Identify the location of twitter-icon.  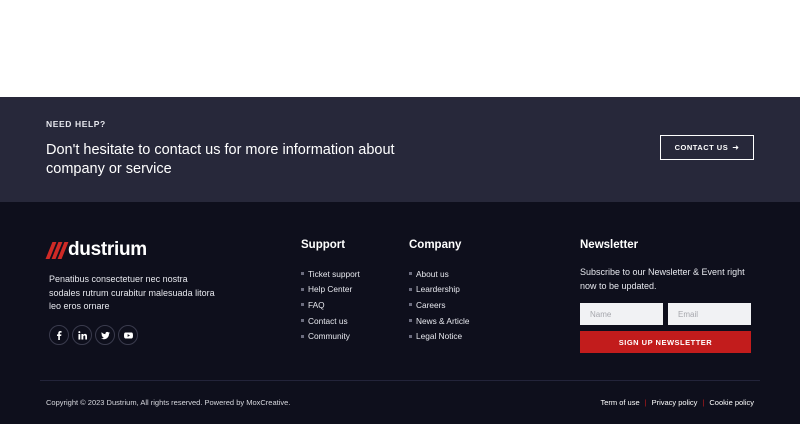
(105, 335).